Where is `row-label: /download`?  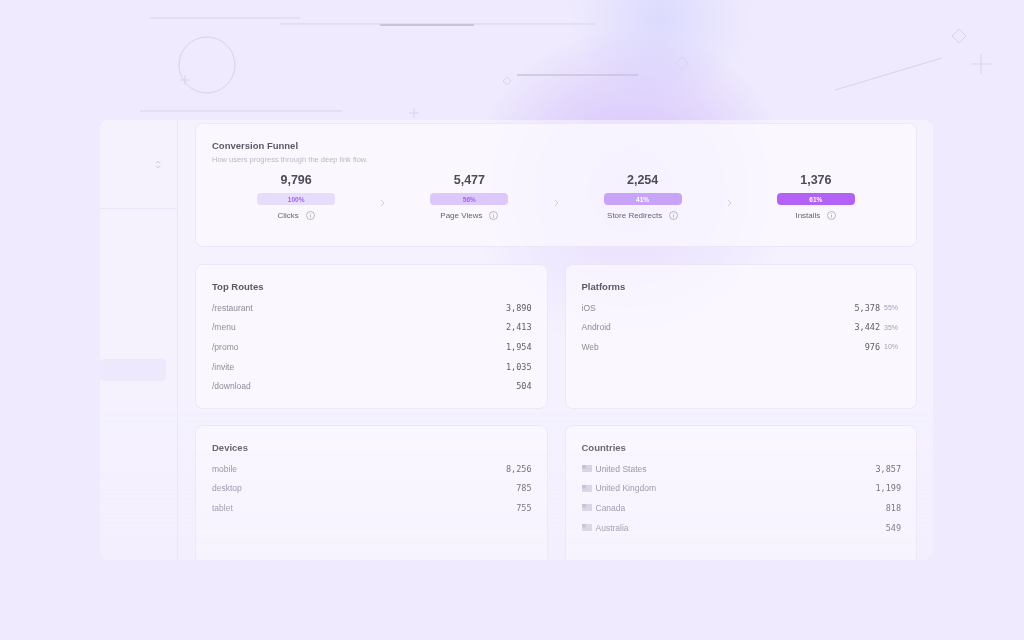
row-label: /download is located at coordinates (231, 386).